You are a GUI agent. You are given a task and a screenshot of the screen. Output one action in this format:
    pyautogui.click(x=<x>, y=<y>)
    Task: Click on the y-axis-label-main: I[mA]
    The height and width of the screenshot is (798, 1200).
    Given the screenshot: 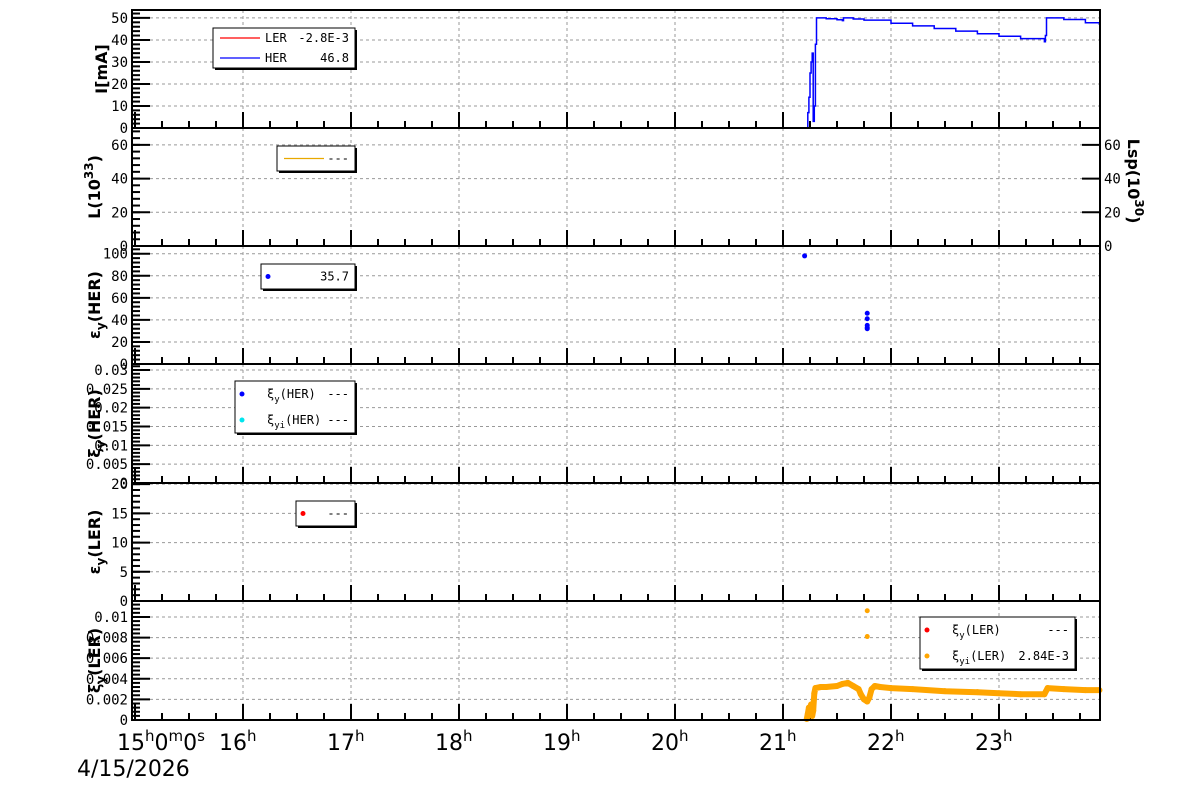 What is the action you would take?
    pyautogui.click(x=101, y=69)
    